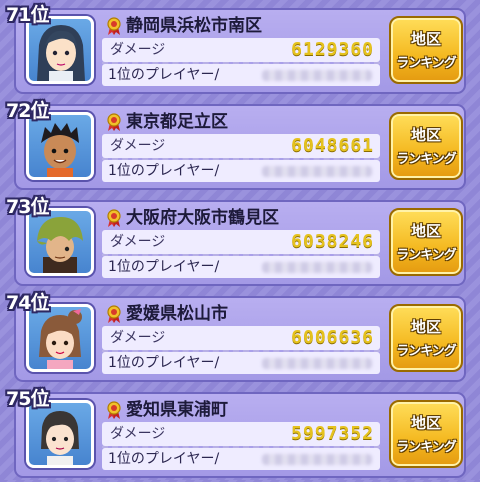 The width and height of the screenshot is (480, 482). Describe the element at coordinates (332, 49) in the screenshot. I see `damage-score: 6129360` at that location.